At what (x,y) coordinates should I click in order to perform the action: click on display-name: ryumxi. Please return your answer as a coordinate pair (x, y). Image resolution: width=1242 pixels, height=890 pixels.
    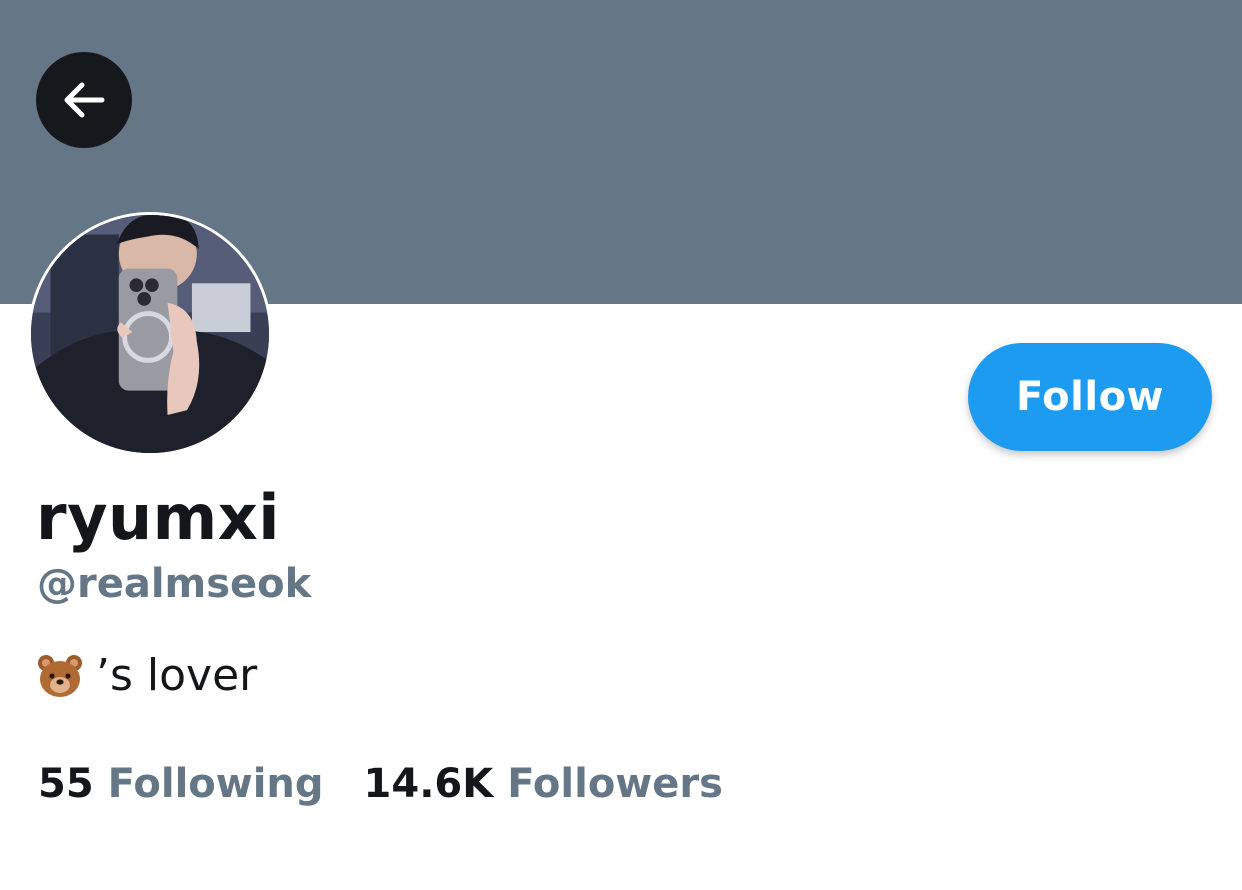
    Looking at the image, I should click on (158, 517).